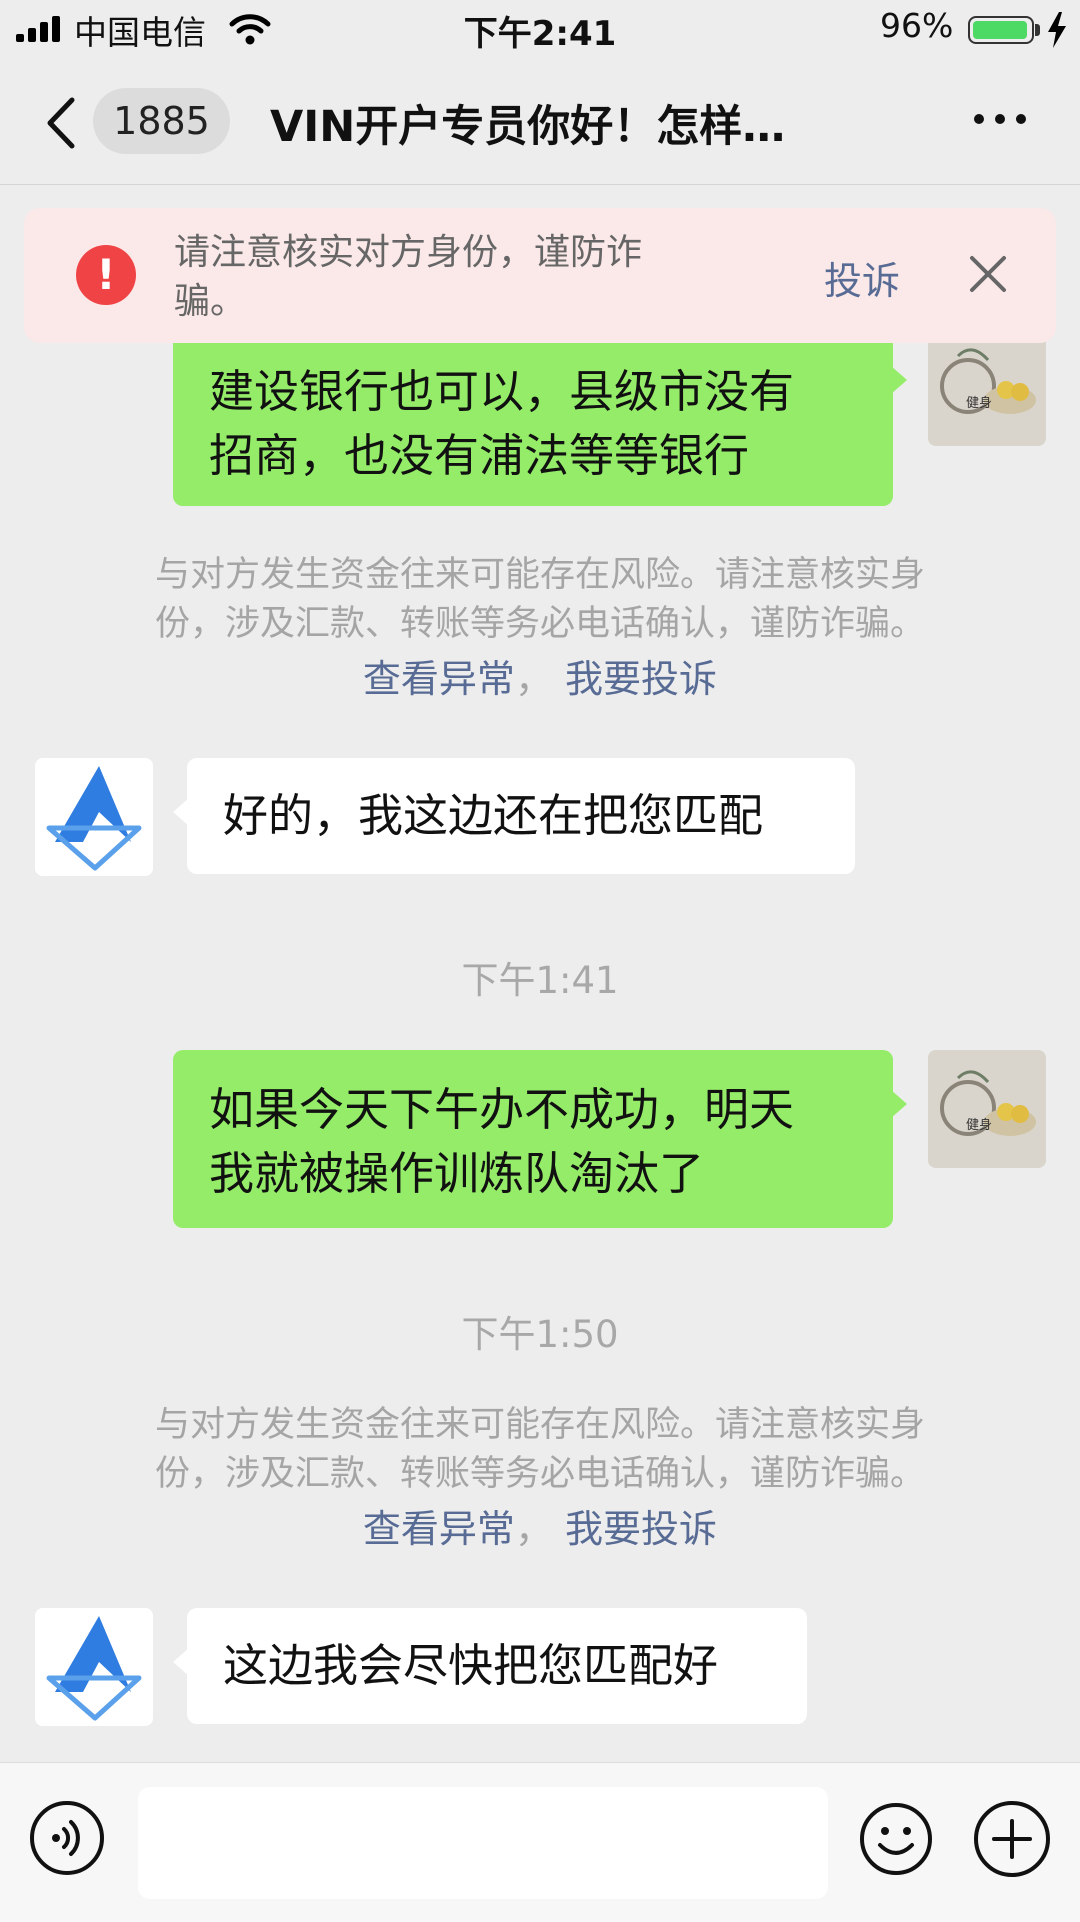  I want to click on voice-icon, so click(67, 1838).